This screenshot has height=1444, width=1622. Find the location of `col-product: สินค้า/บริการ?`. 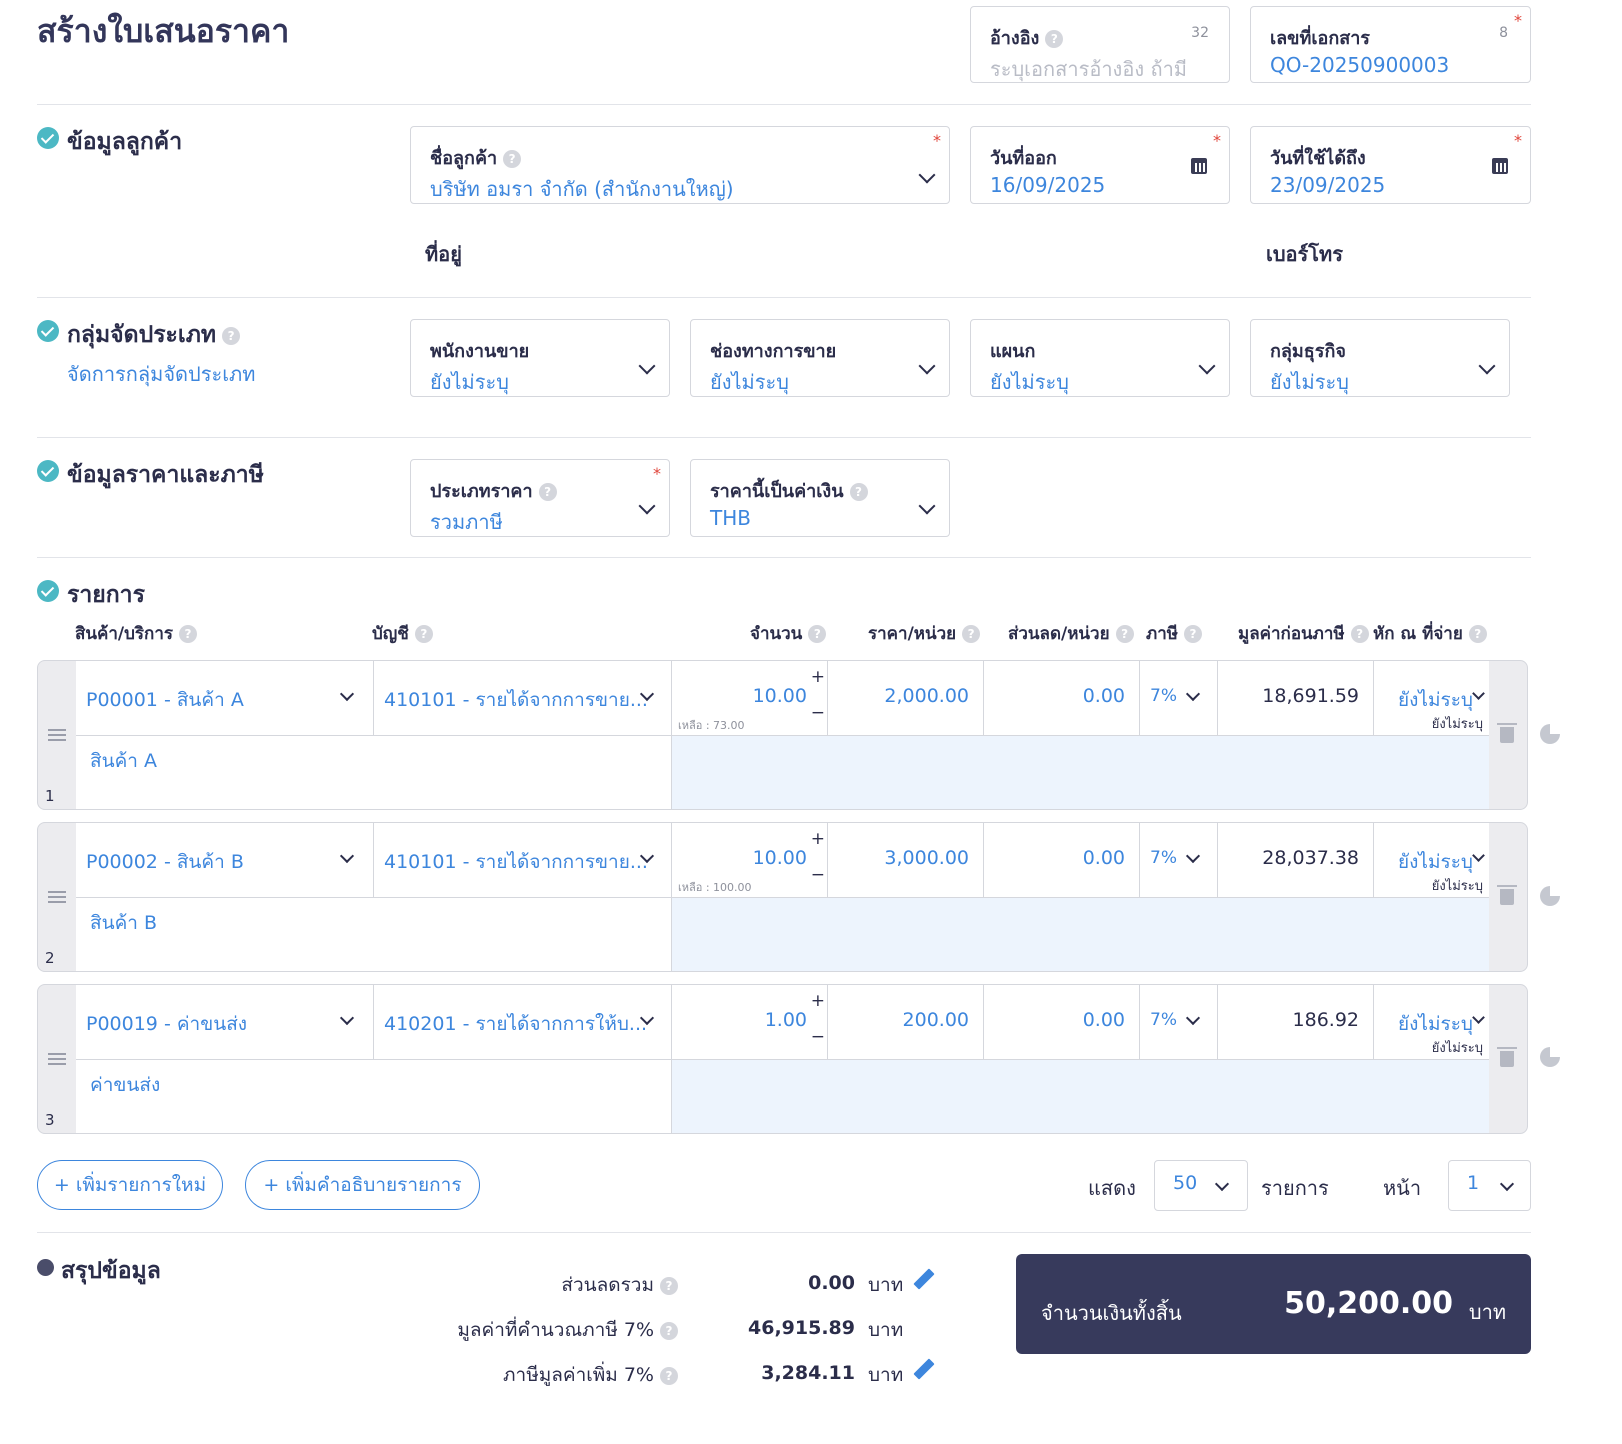

col-product: สินค้า/บริการ? is located at coordinates (136, 633).